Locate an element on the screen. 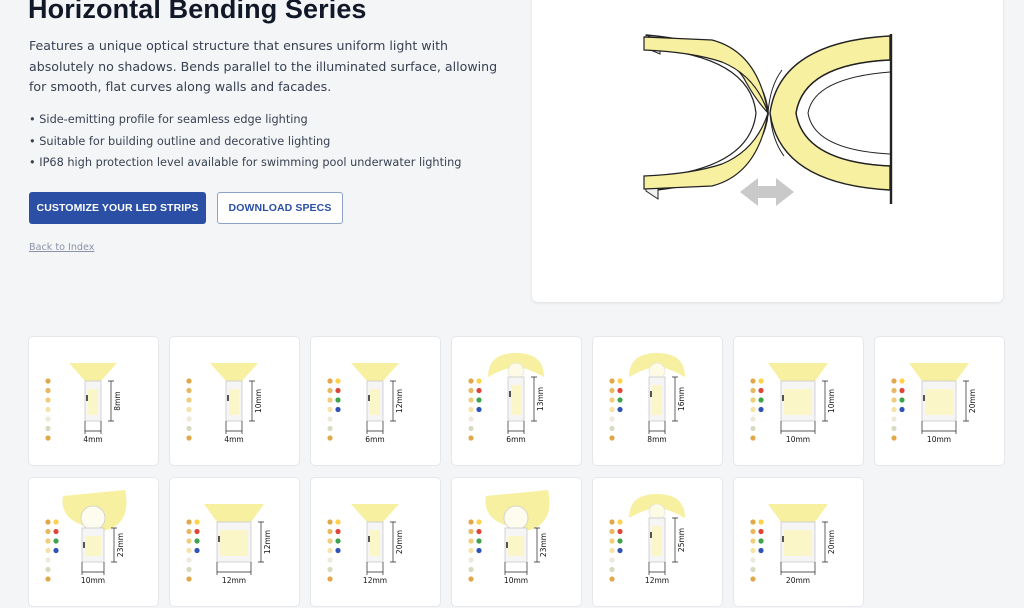 This screenshot has height=608, width=1024. product-card: 20mm 20mm is located at coordinates (798, 542).